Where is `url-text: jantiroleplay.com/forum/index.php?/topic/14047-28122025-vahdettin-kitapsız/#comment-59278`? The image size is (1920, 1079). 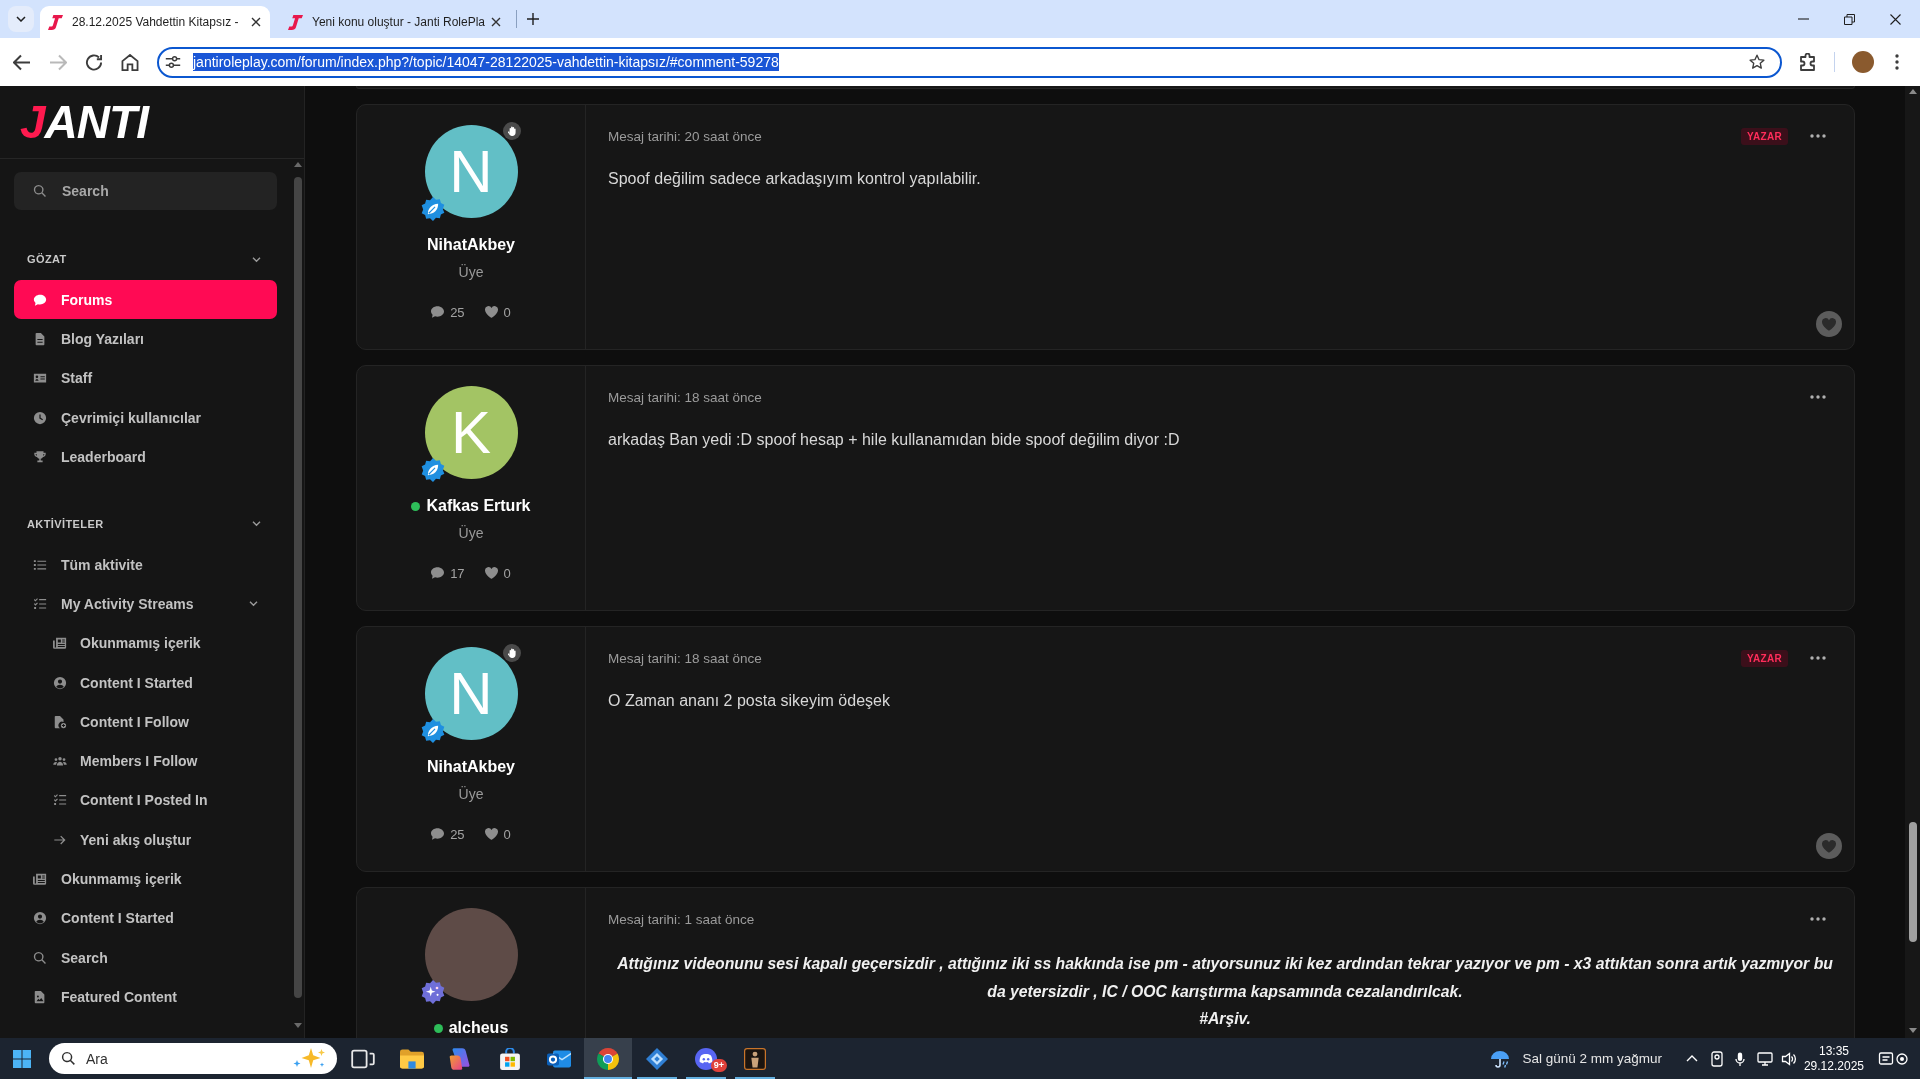 url-text: jantiroleplay.com/forum/index.php?/topic/14047-28122025-vahdettin-kitapsız/#comment-59278 is located at coordinates (486, 62).